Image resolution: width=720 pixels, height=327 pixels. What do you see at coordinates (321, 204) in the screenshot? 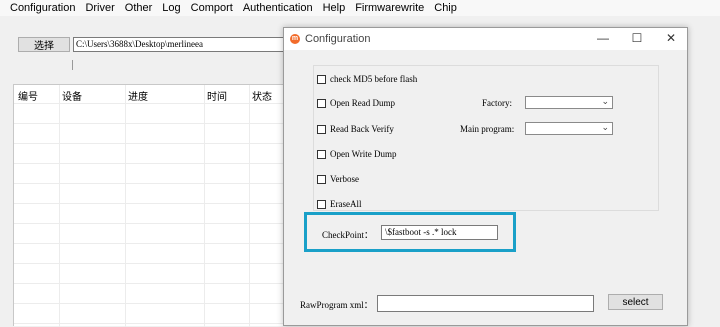
I see `erase-all-checkbox` at bounding box center [321, 204].